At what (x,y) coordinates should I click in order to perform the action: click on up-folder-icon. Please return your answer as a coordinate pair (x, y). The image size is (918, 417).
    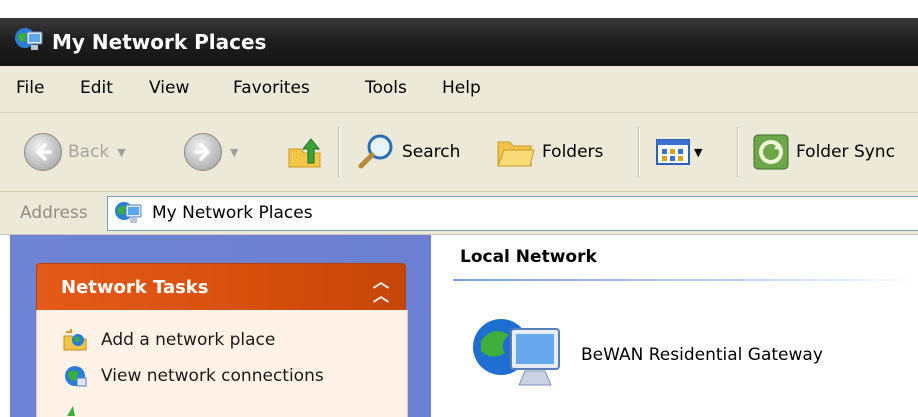
    Looking at the image, I should click on (304, 153).